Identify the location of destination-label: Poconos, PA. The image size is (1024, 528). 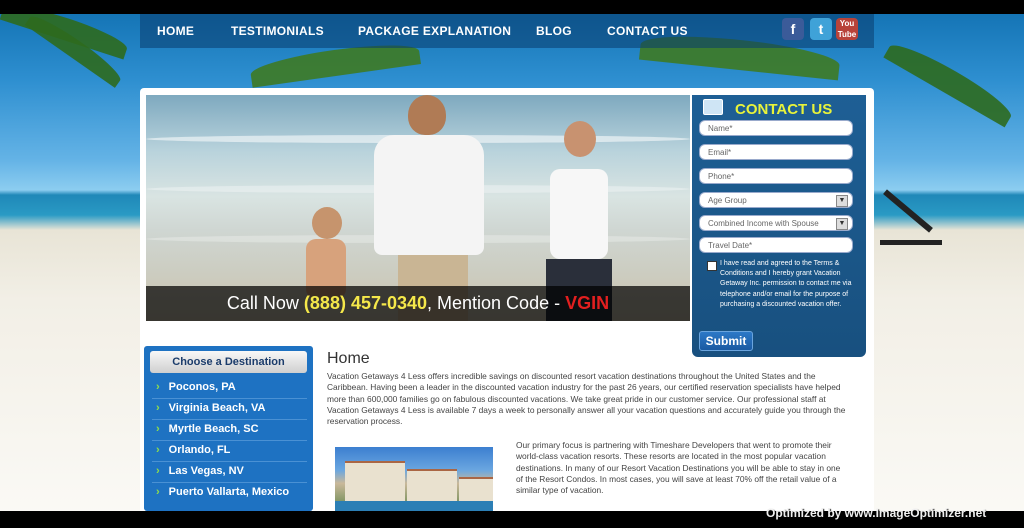
(202, 387).